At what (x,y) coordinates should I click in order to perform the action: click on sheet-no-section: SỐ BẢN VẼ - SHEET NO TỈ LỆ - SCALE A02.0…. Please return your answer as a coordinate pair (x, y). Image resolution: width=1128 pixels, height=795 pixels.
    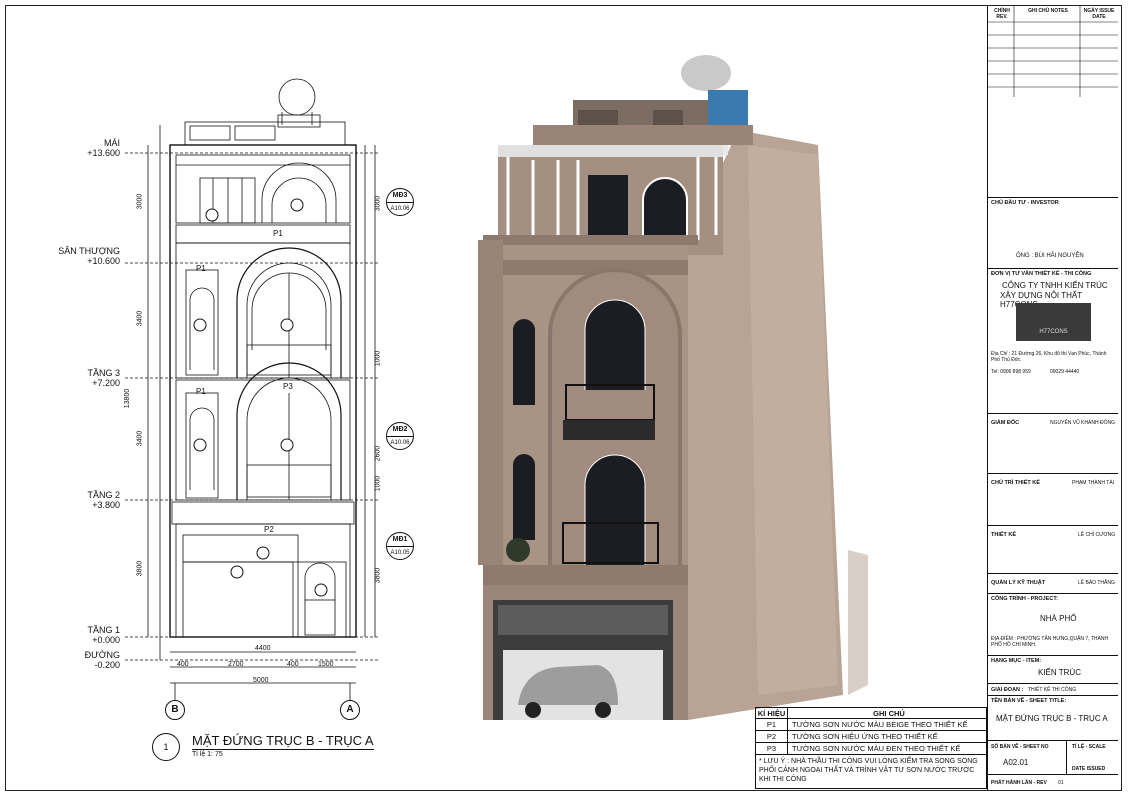
    Looking at the image, I should click on (1053, 757).